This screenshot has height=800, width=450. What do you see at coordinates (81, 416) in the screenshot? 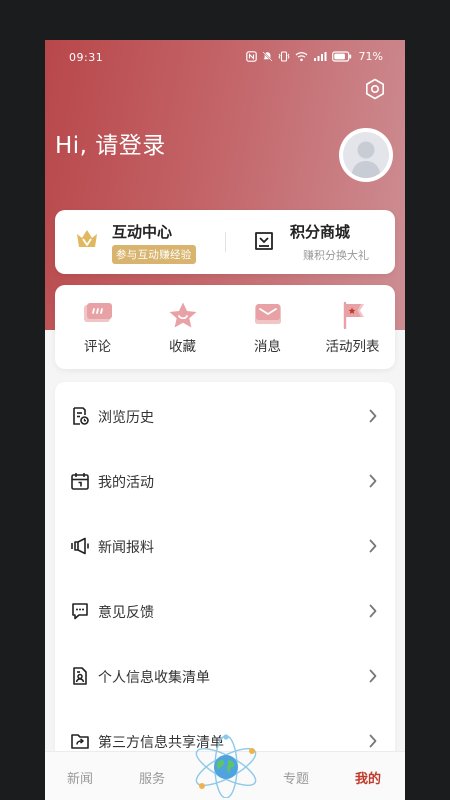
I see `history-icon` at bounding box center [81, 416].